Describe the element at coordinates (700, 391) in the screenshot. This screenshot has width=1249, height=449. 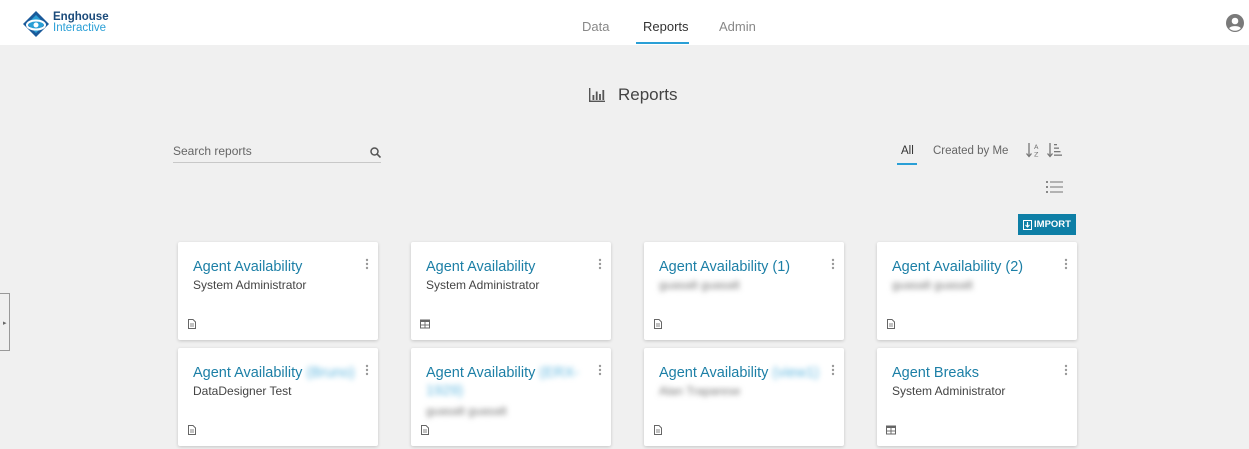
I see `report-card-owner: Alan Traparese` at that location.